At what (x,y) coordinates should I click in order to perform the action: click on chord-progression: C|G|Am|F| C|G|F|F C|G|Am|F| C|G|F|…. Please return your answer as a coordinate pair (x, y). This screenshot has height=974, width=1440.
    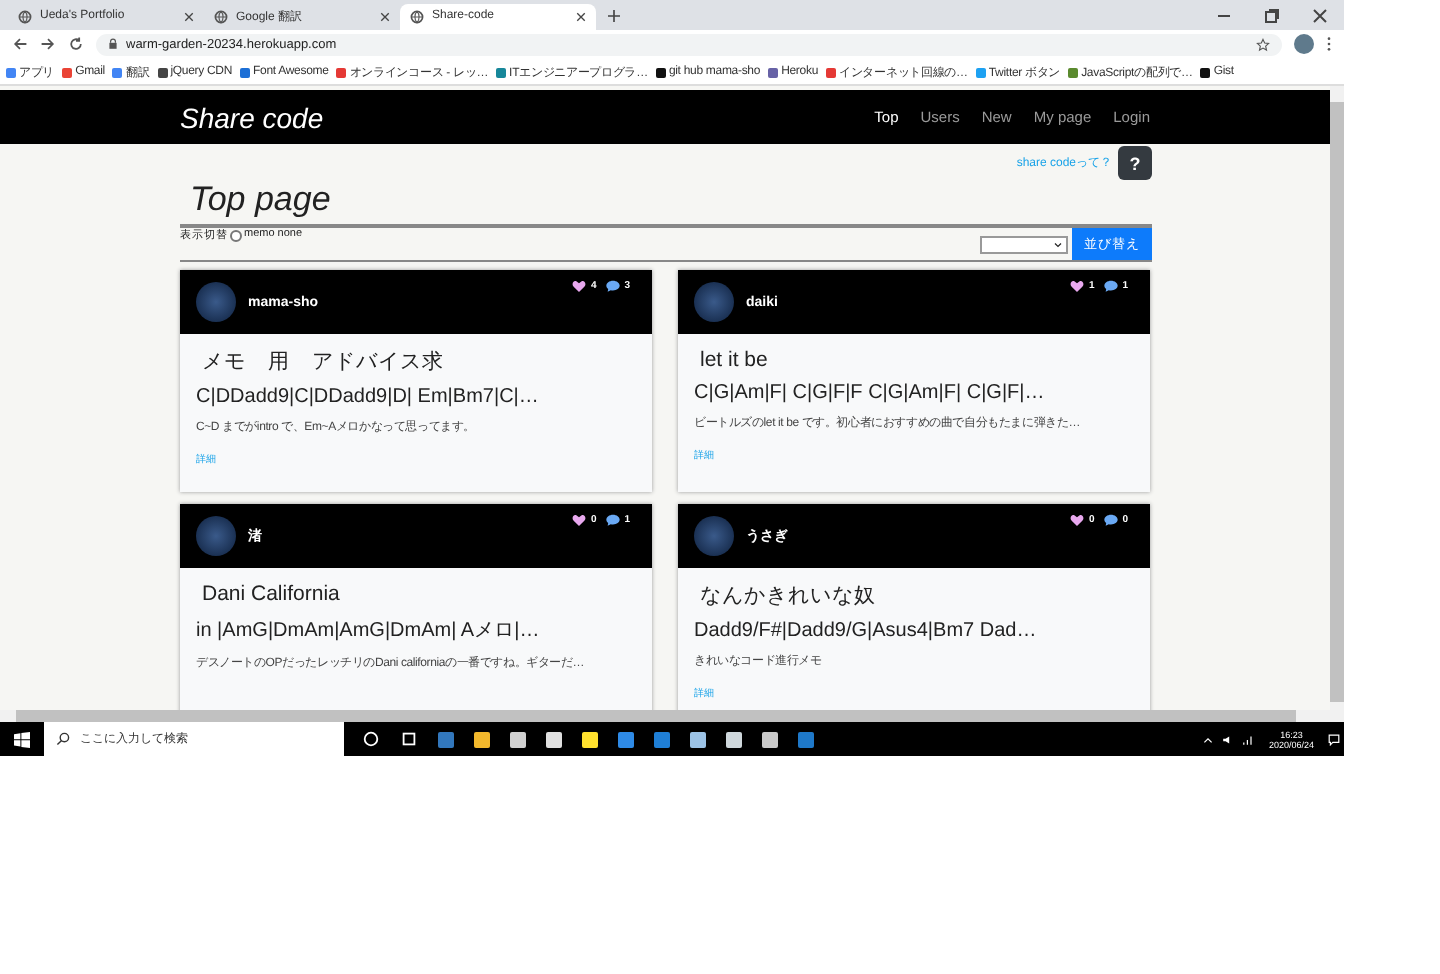
    Looking at the image, I should click on (870, 393).